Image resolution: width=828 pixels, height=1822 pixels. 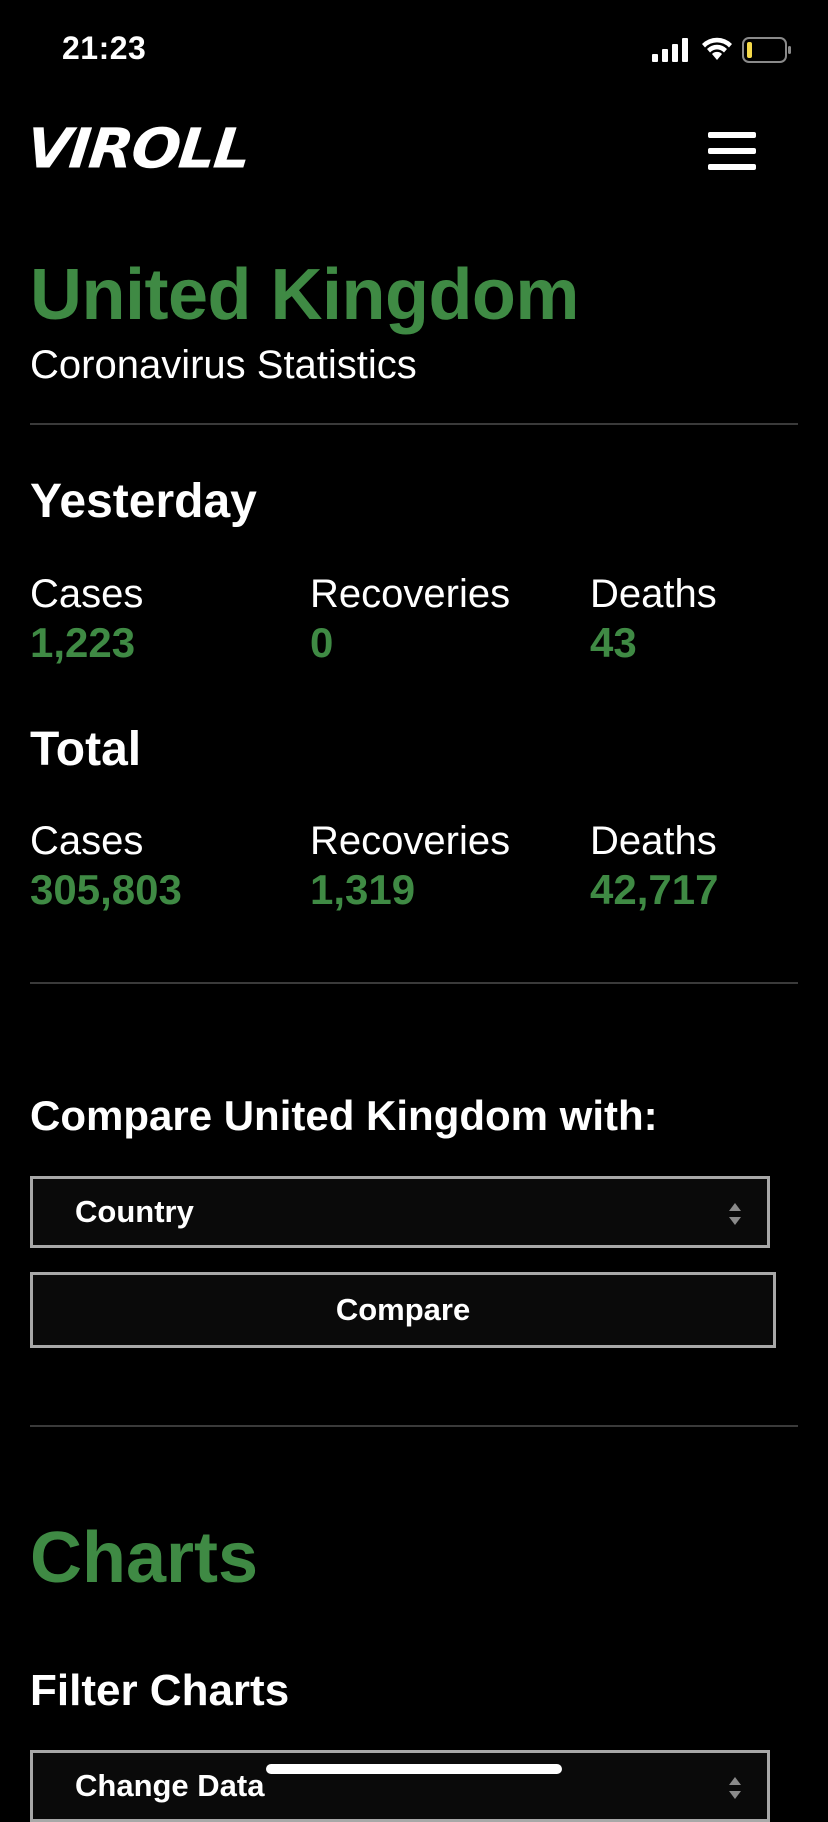 What do you see at coordinates (86, 749) in the screenshot?
I see `total-heading: Total` at bounding box center [86, 749].